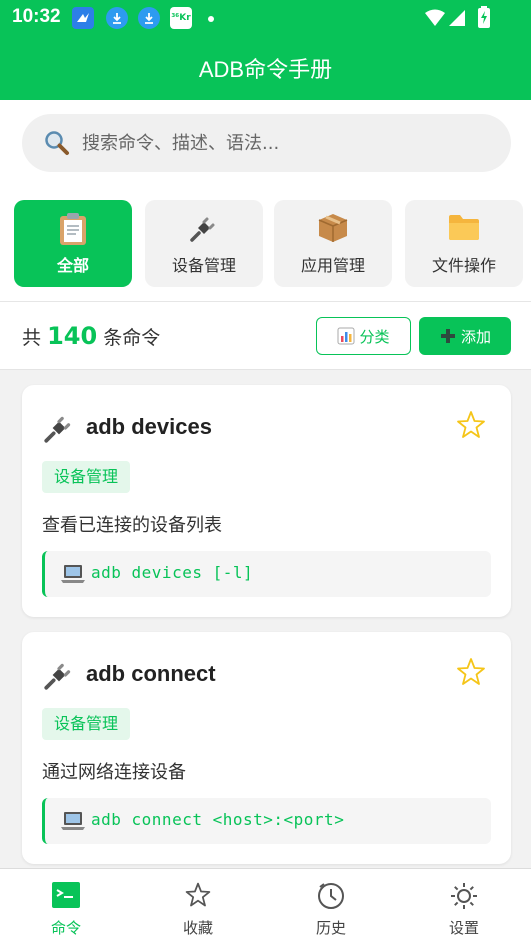 The height and width of the screenshot is (944, 531). What do you see at coordinates (346, 336) in the screenshot?
I see `bar-chart-icon` at bounding box center [346, 336].